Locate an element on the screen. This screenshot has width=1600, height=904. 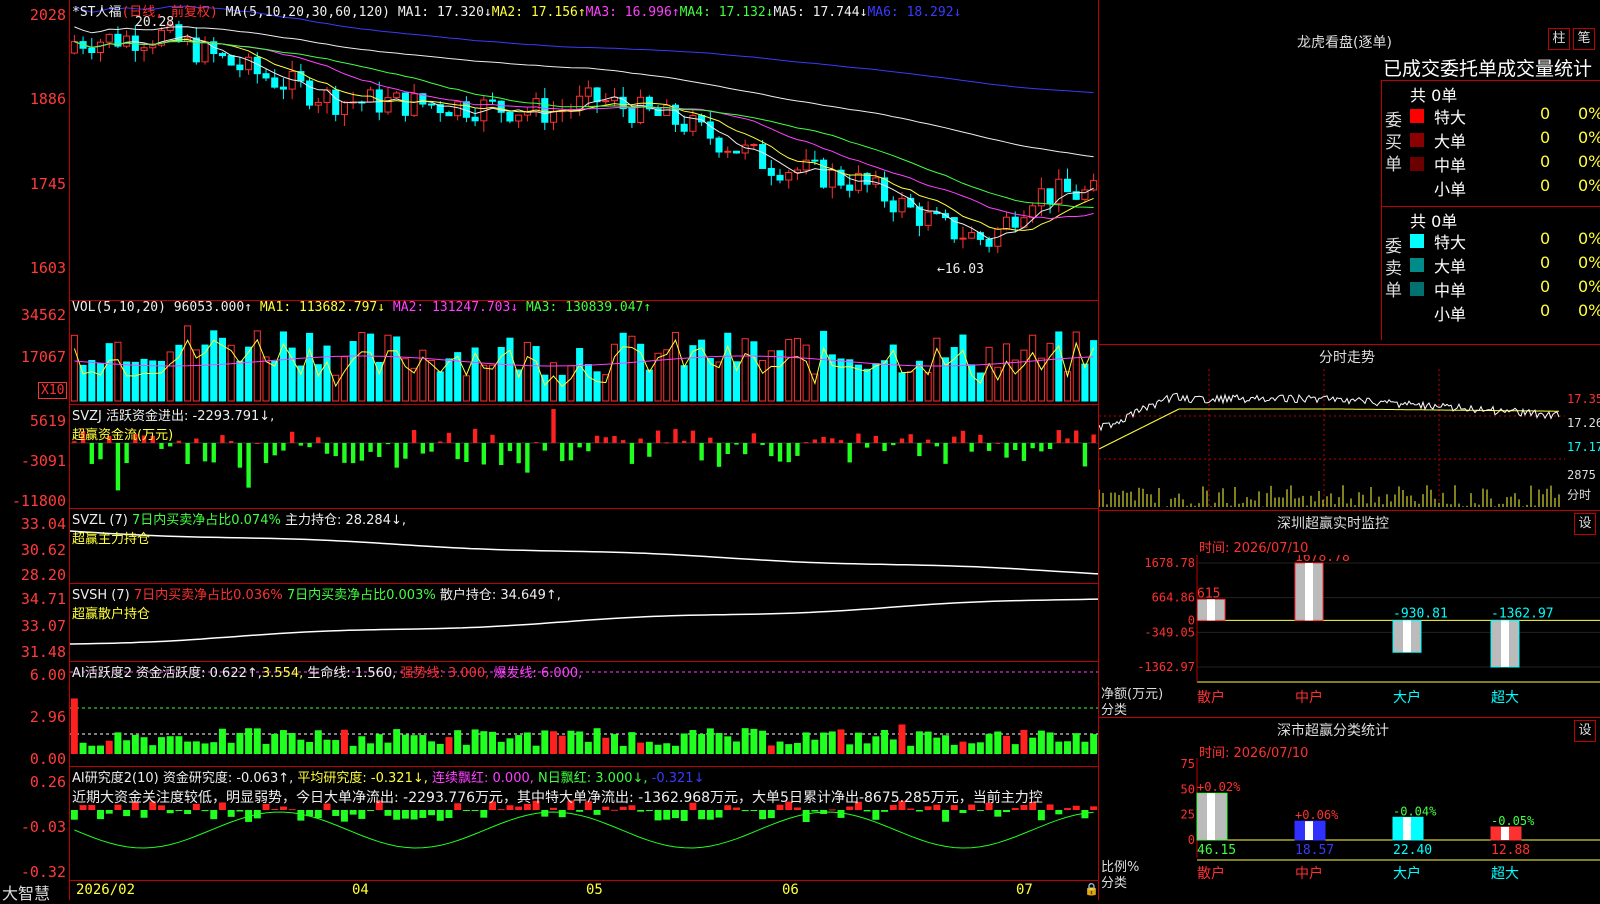
value-label: 12.88 is located at coordinates (1510, 850).